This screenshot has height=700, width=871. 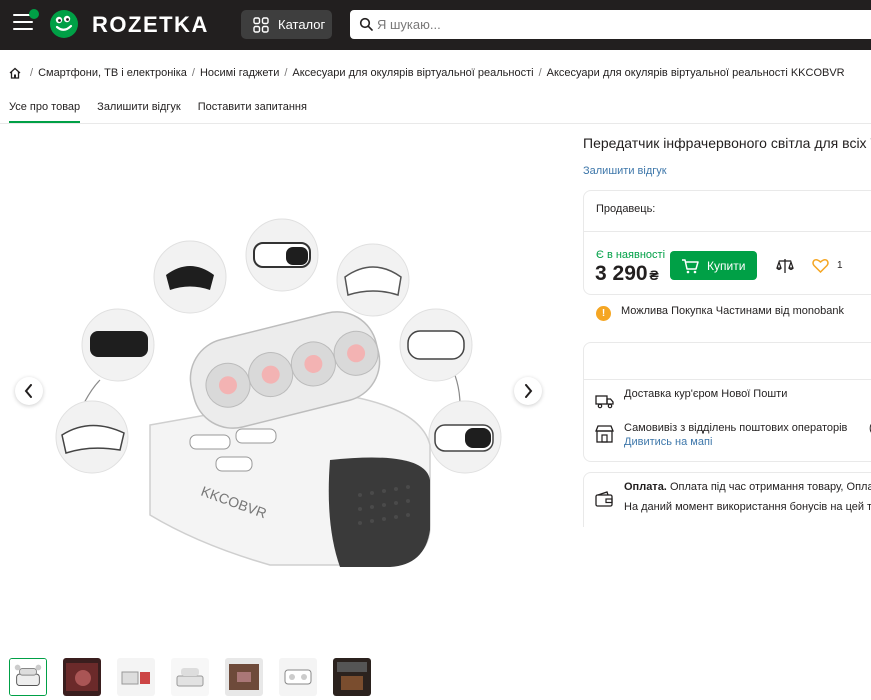 What do you see at coordinates (366, 24) in the screenshot?
I see `search-icon` at bounding box center [366, 24].